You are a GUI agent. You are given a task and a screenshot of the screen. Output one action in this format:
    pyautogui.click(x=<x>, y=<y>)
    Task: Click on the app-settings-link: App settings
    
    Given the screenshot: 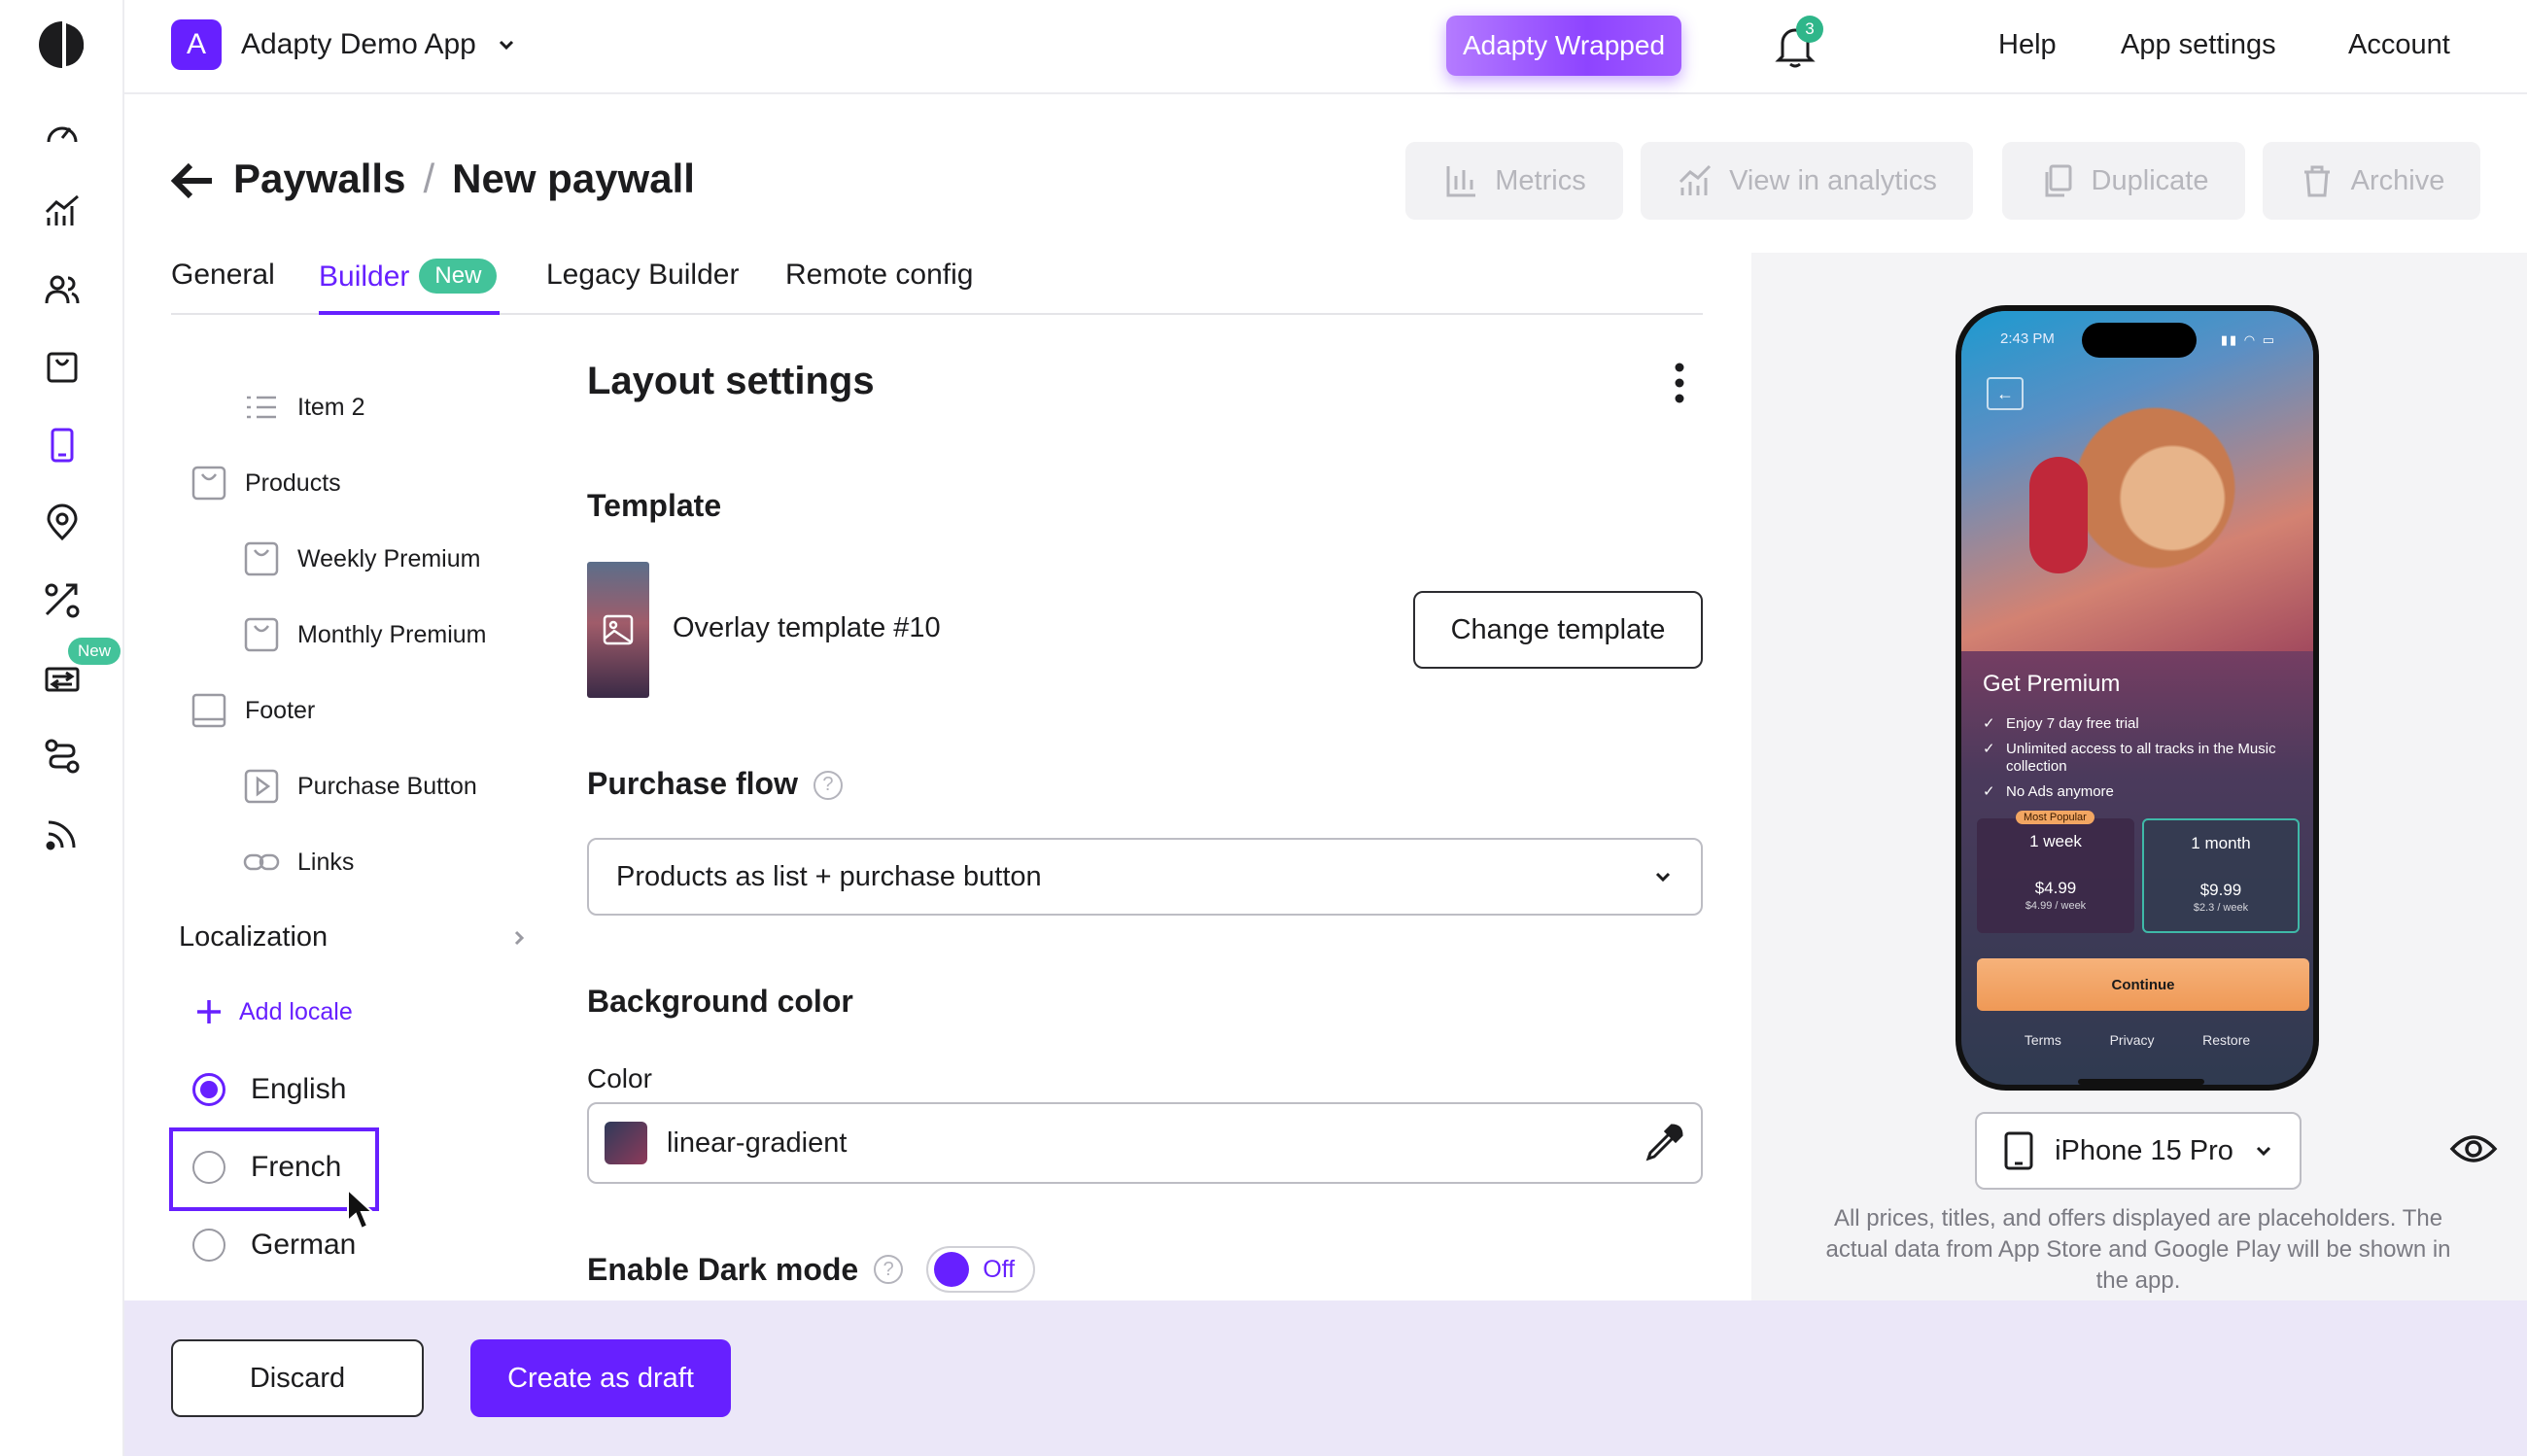 What is the action you would take?
    pyautogui.click(x=2198, y=45)
    